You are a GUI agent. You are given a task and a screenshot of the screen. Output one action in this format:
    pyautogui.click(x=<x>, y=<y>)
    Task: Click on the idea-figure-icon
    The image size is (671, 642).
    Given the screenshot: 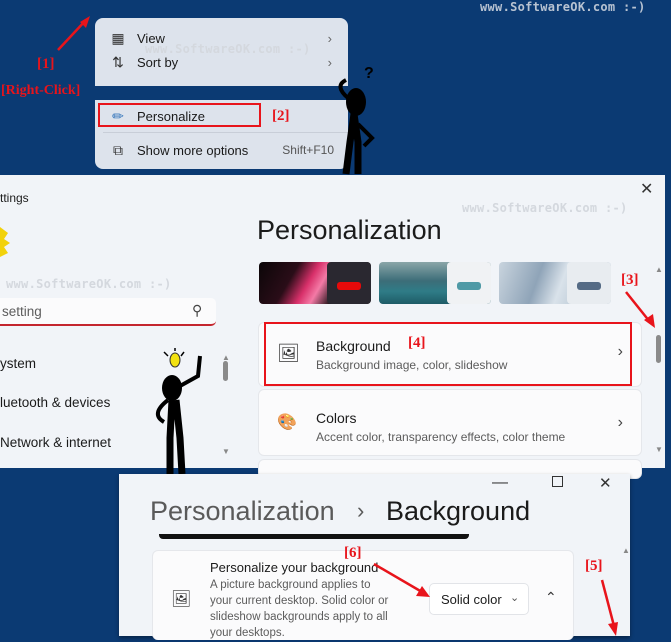 What is the action you would take?
    pyautogui.click(x=179, y=411)
    